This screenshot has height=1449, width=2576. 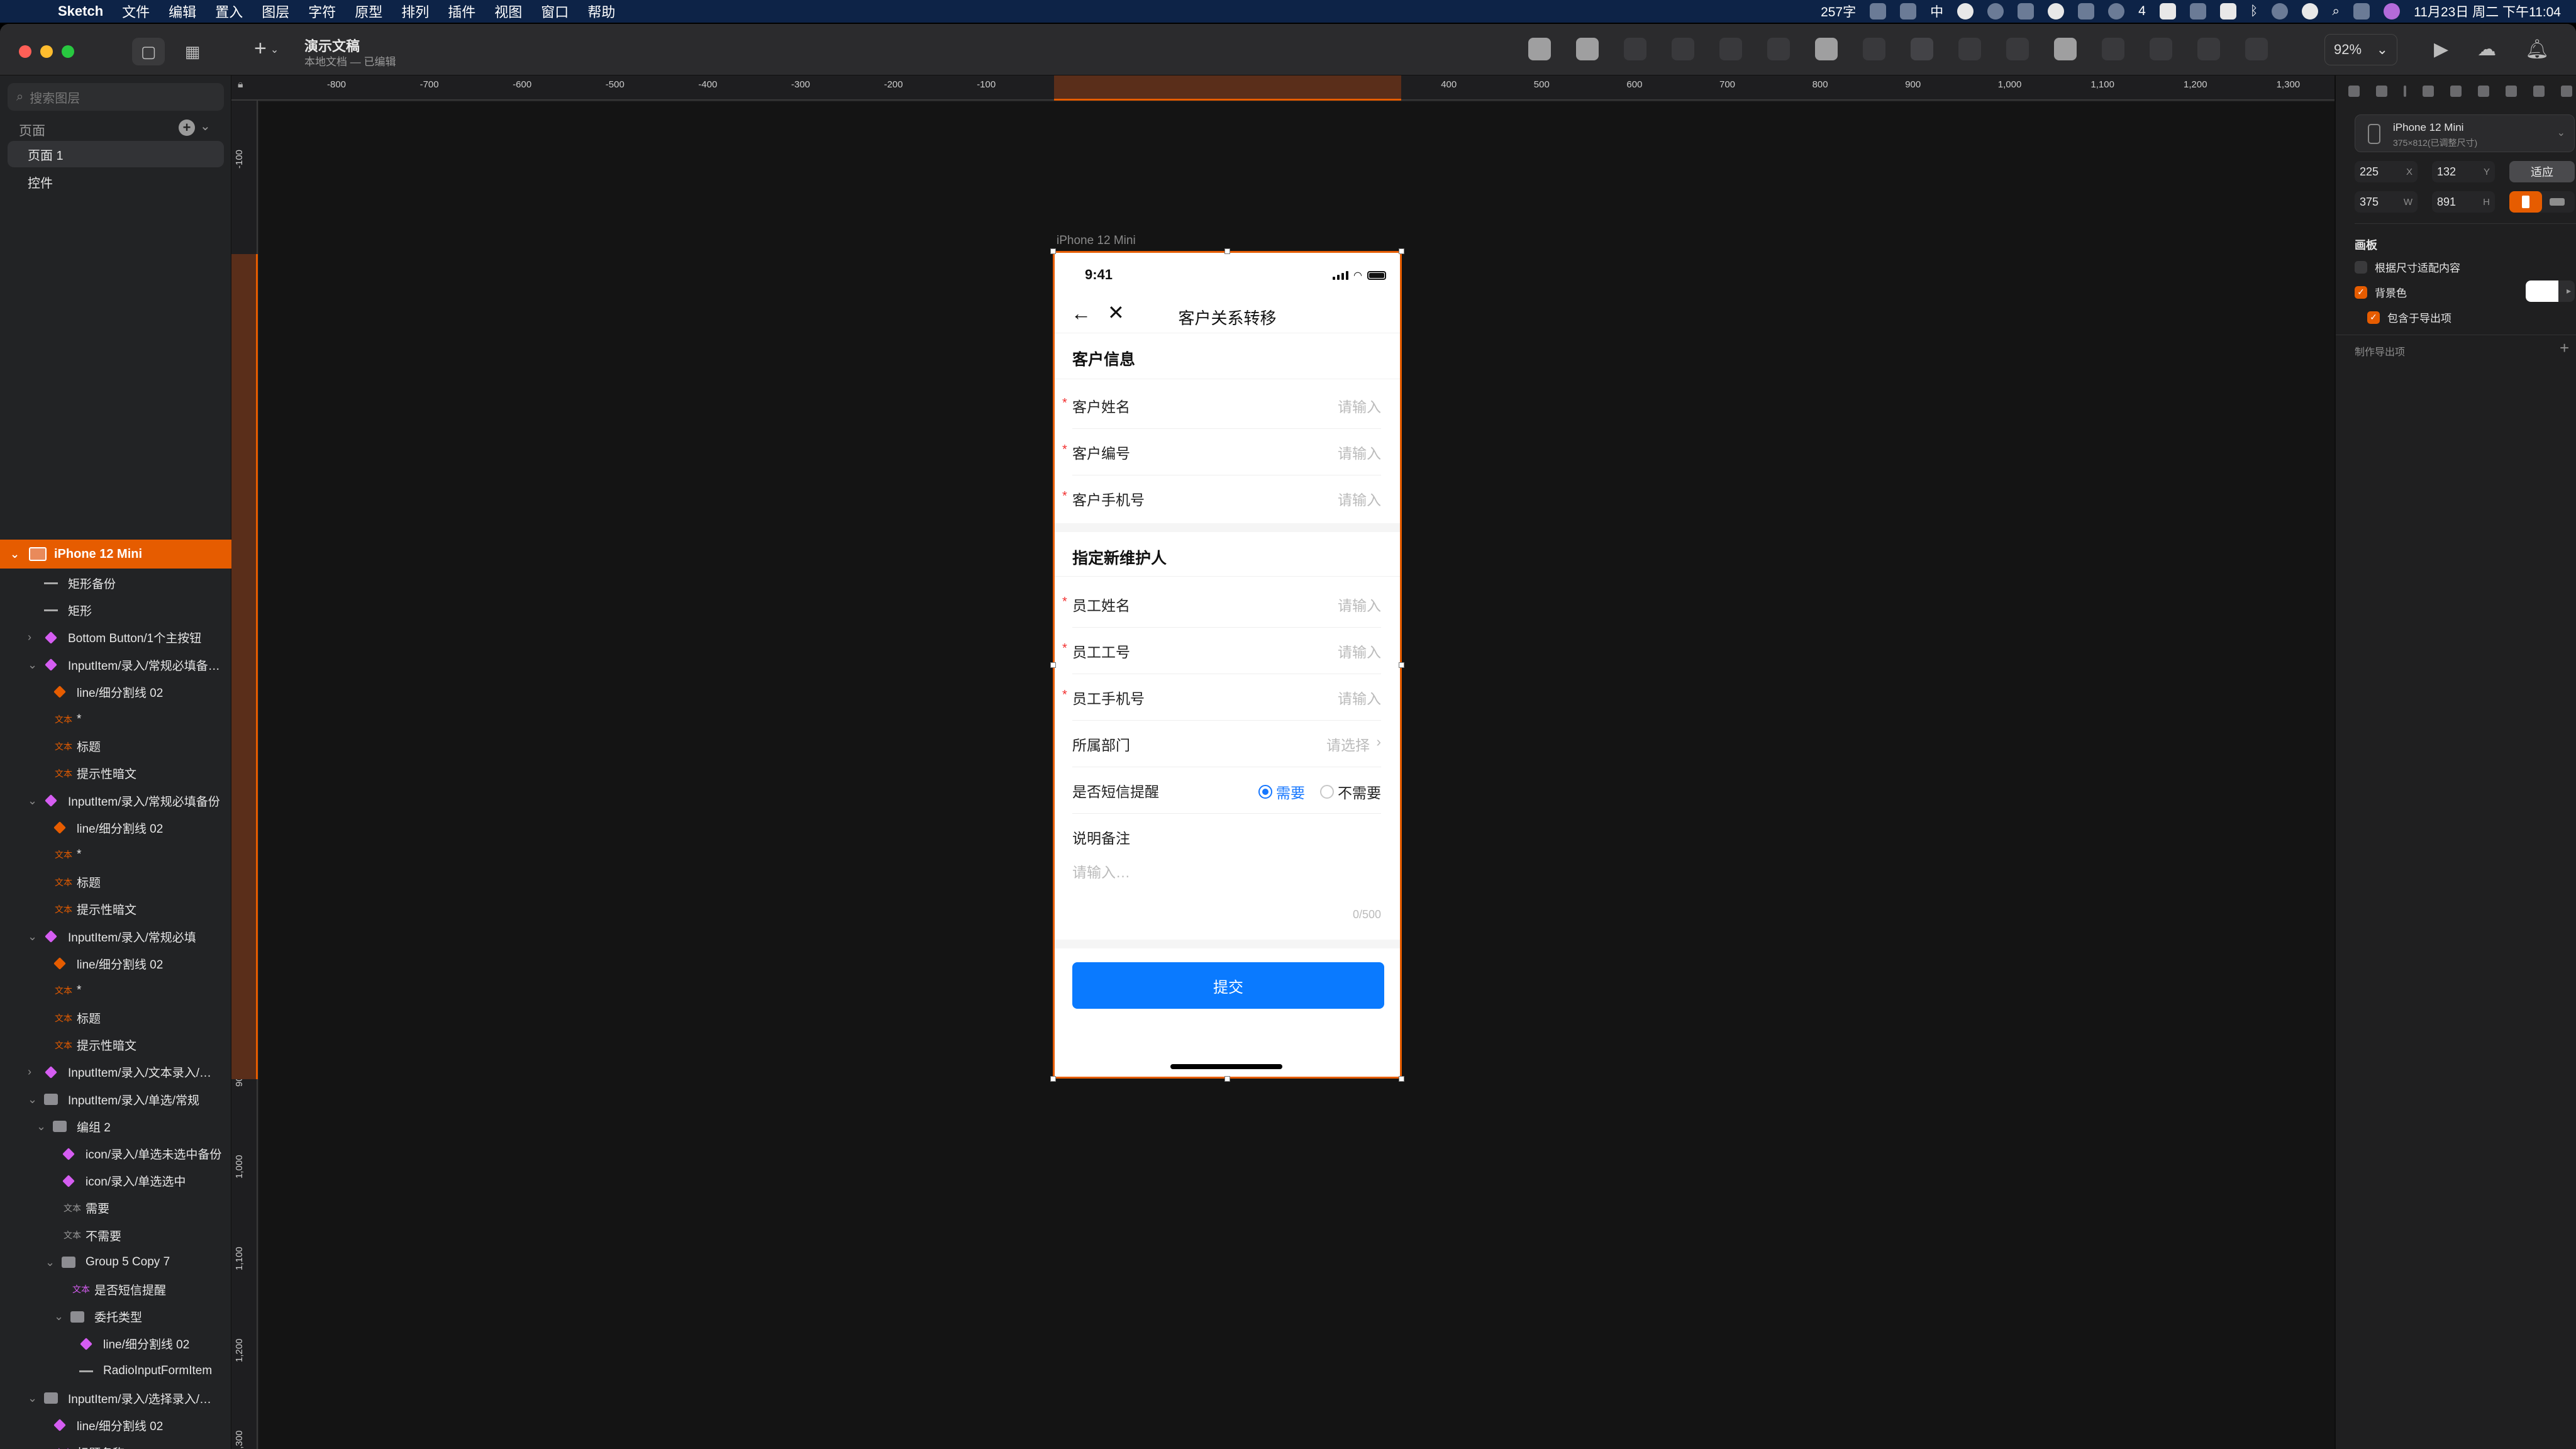 I want to click on layer-item: 文本标题名称, so click(x=115, y=1444).